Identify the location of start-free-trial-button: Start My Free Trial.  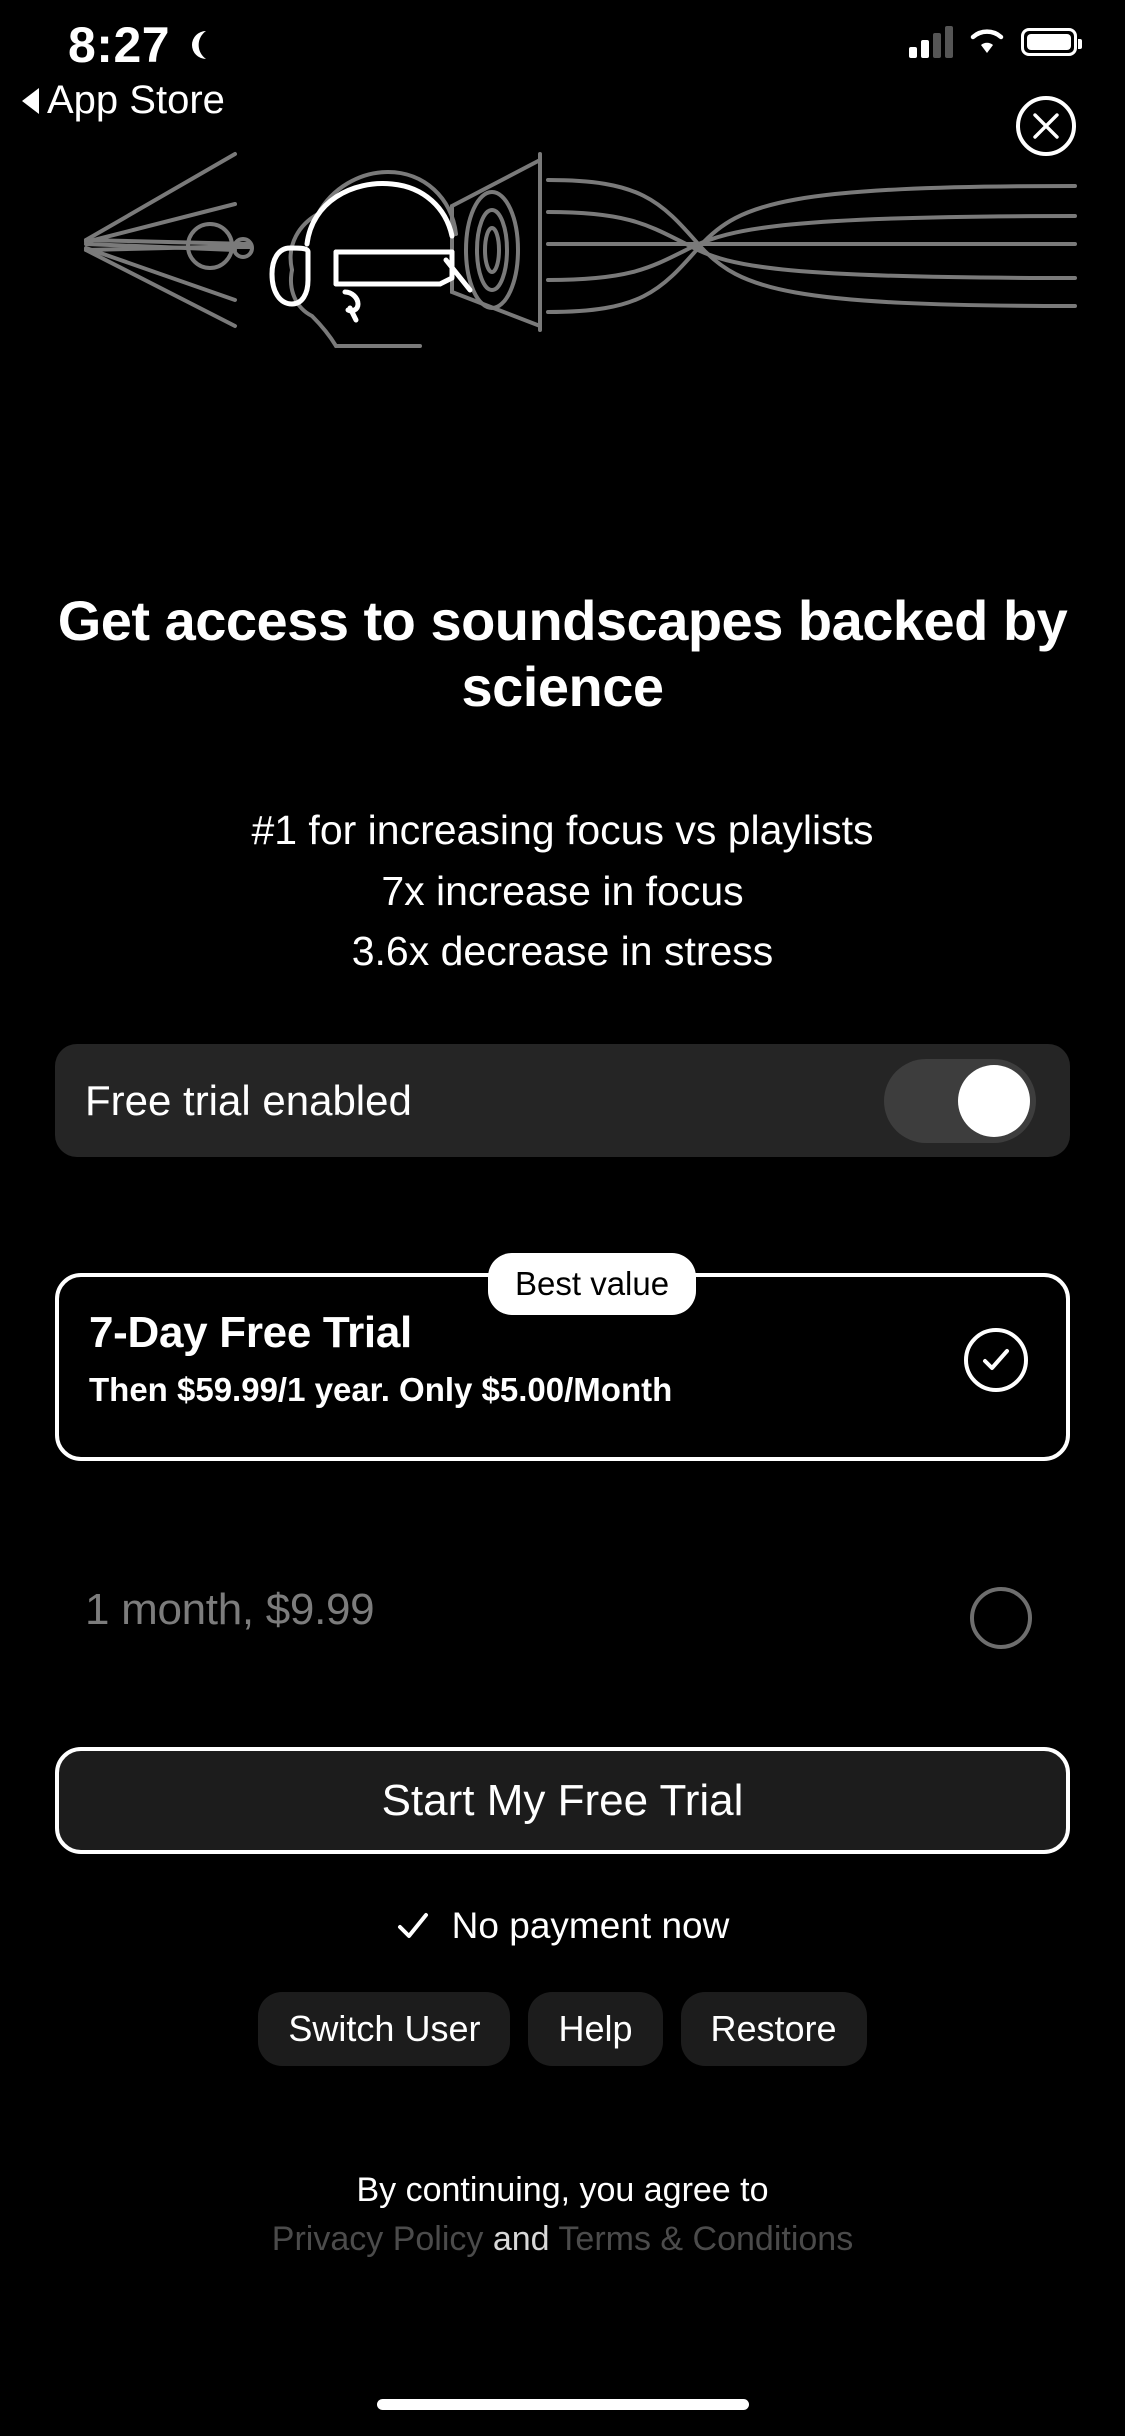
(562, 1800).